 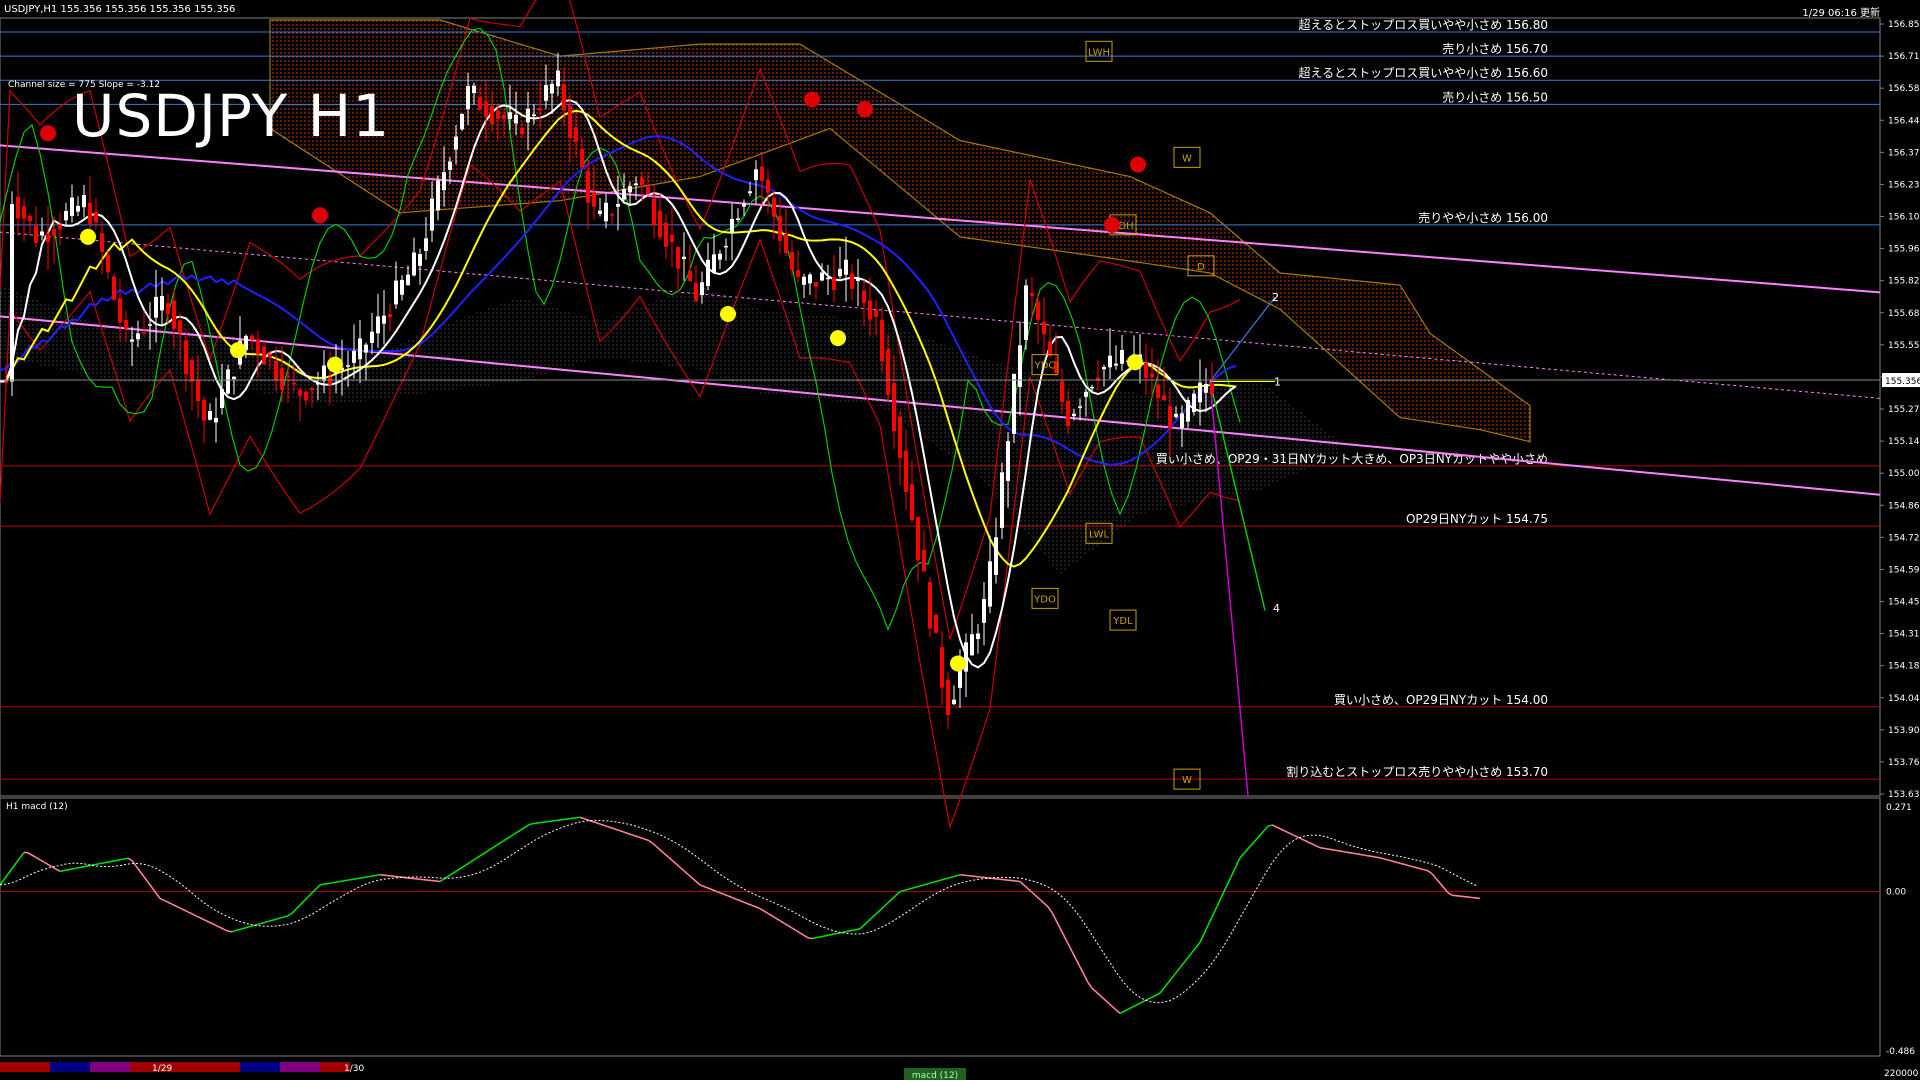 I want to click on axis-label: 154.180, so click(x=1904, y=667).